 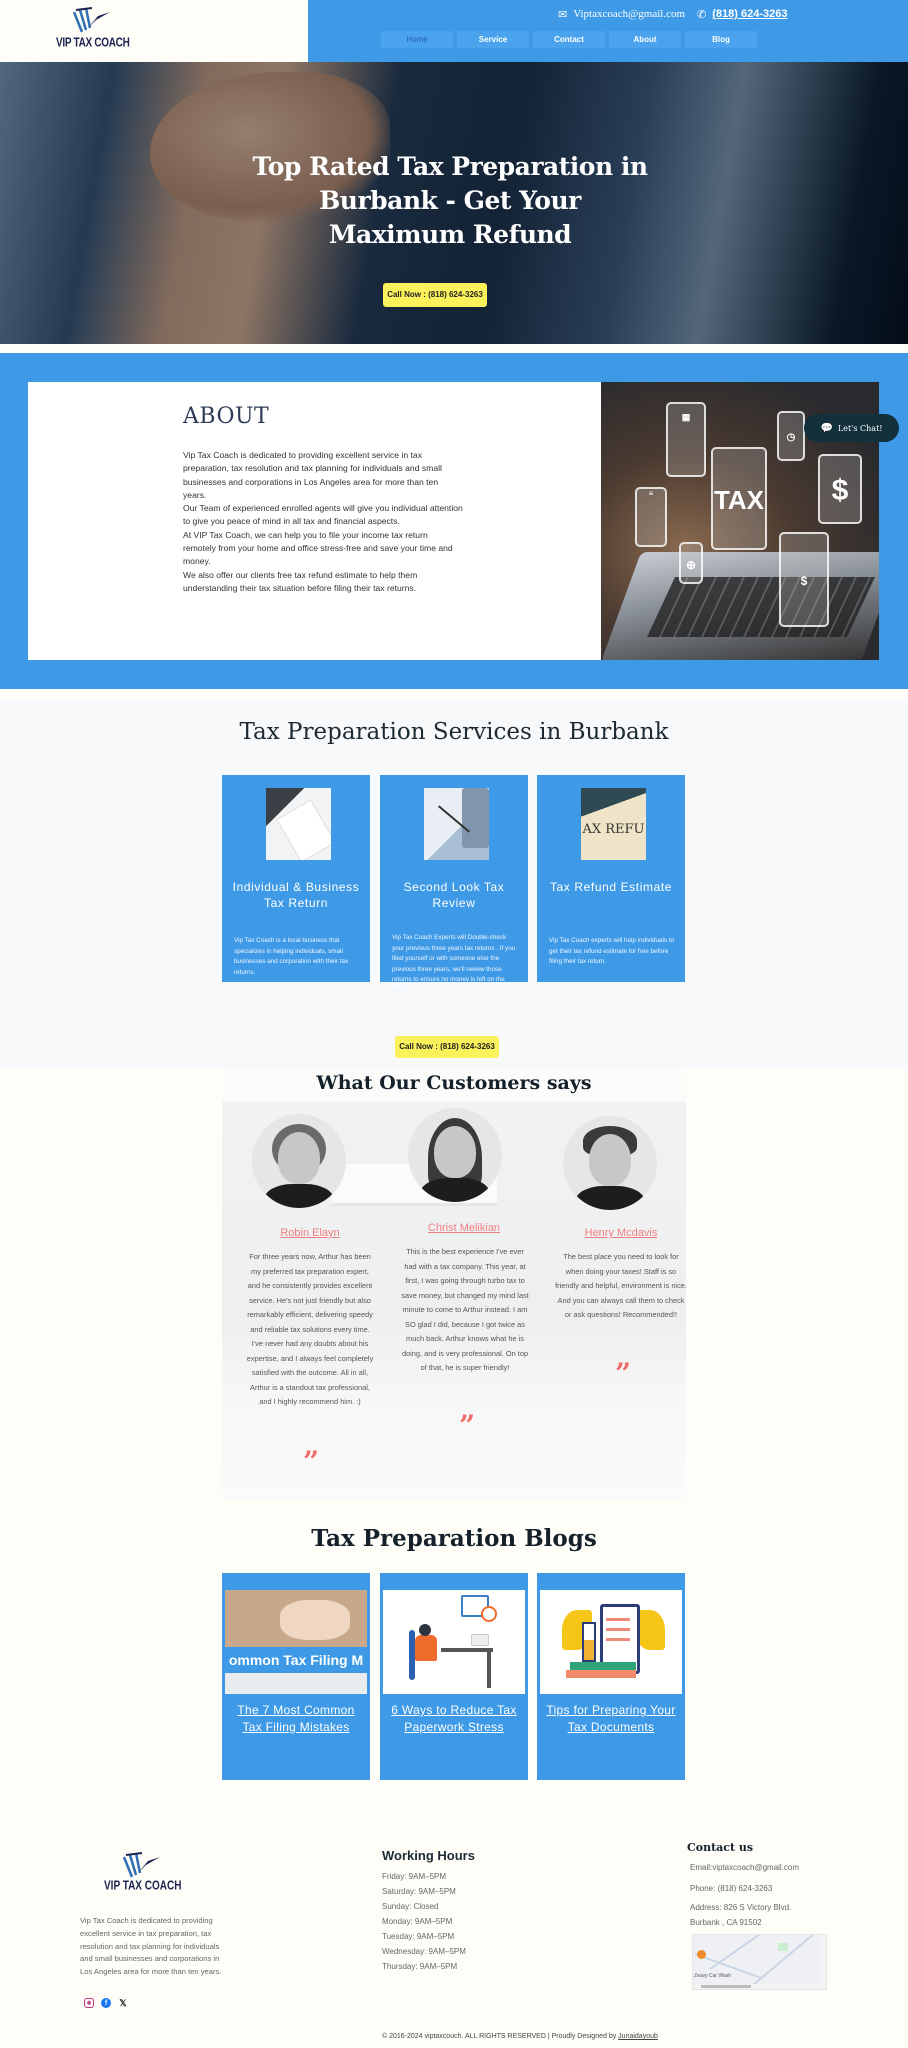 I want to click on about-title: ABOUT, so click(x=226, y=416).